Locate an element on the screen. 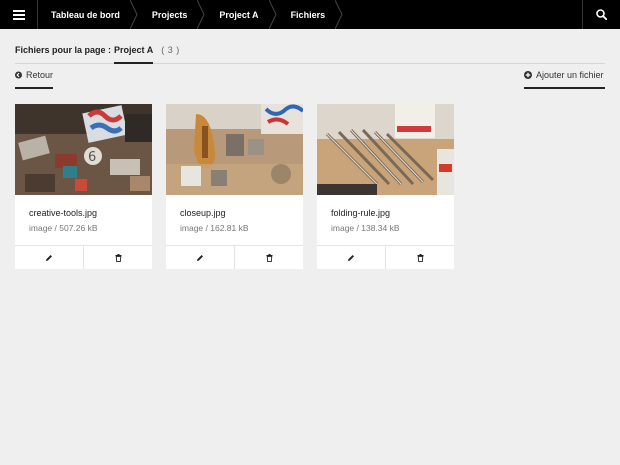 Image resolution: width=620 pixels, height=465 pixels. search-button is located at coordinates (601, 14).